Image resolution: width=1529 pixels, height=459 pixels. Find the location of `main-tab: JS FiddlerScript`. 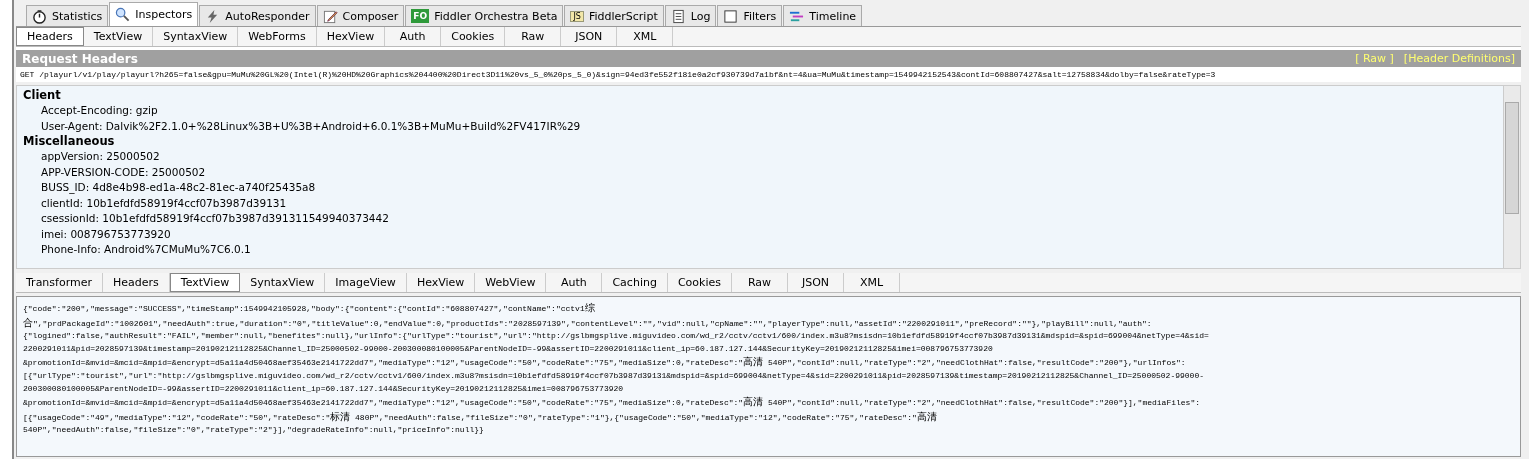

main-tab: JS FiddlerScript is located at coordinates (614, 15).